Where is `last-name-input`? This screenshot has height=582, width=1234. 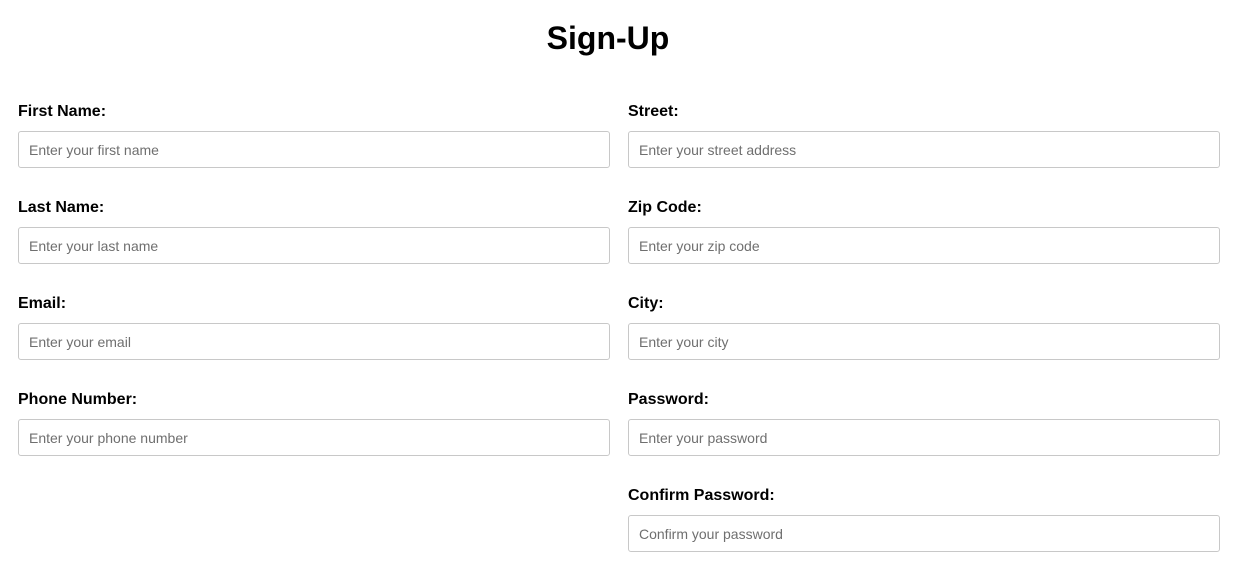 last-name-input is located at coordinates (314, 245).